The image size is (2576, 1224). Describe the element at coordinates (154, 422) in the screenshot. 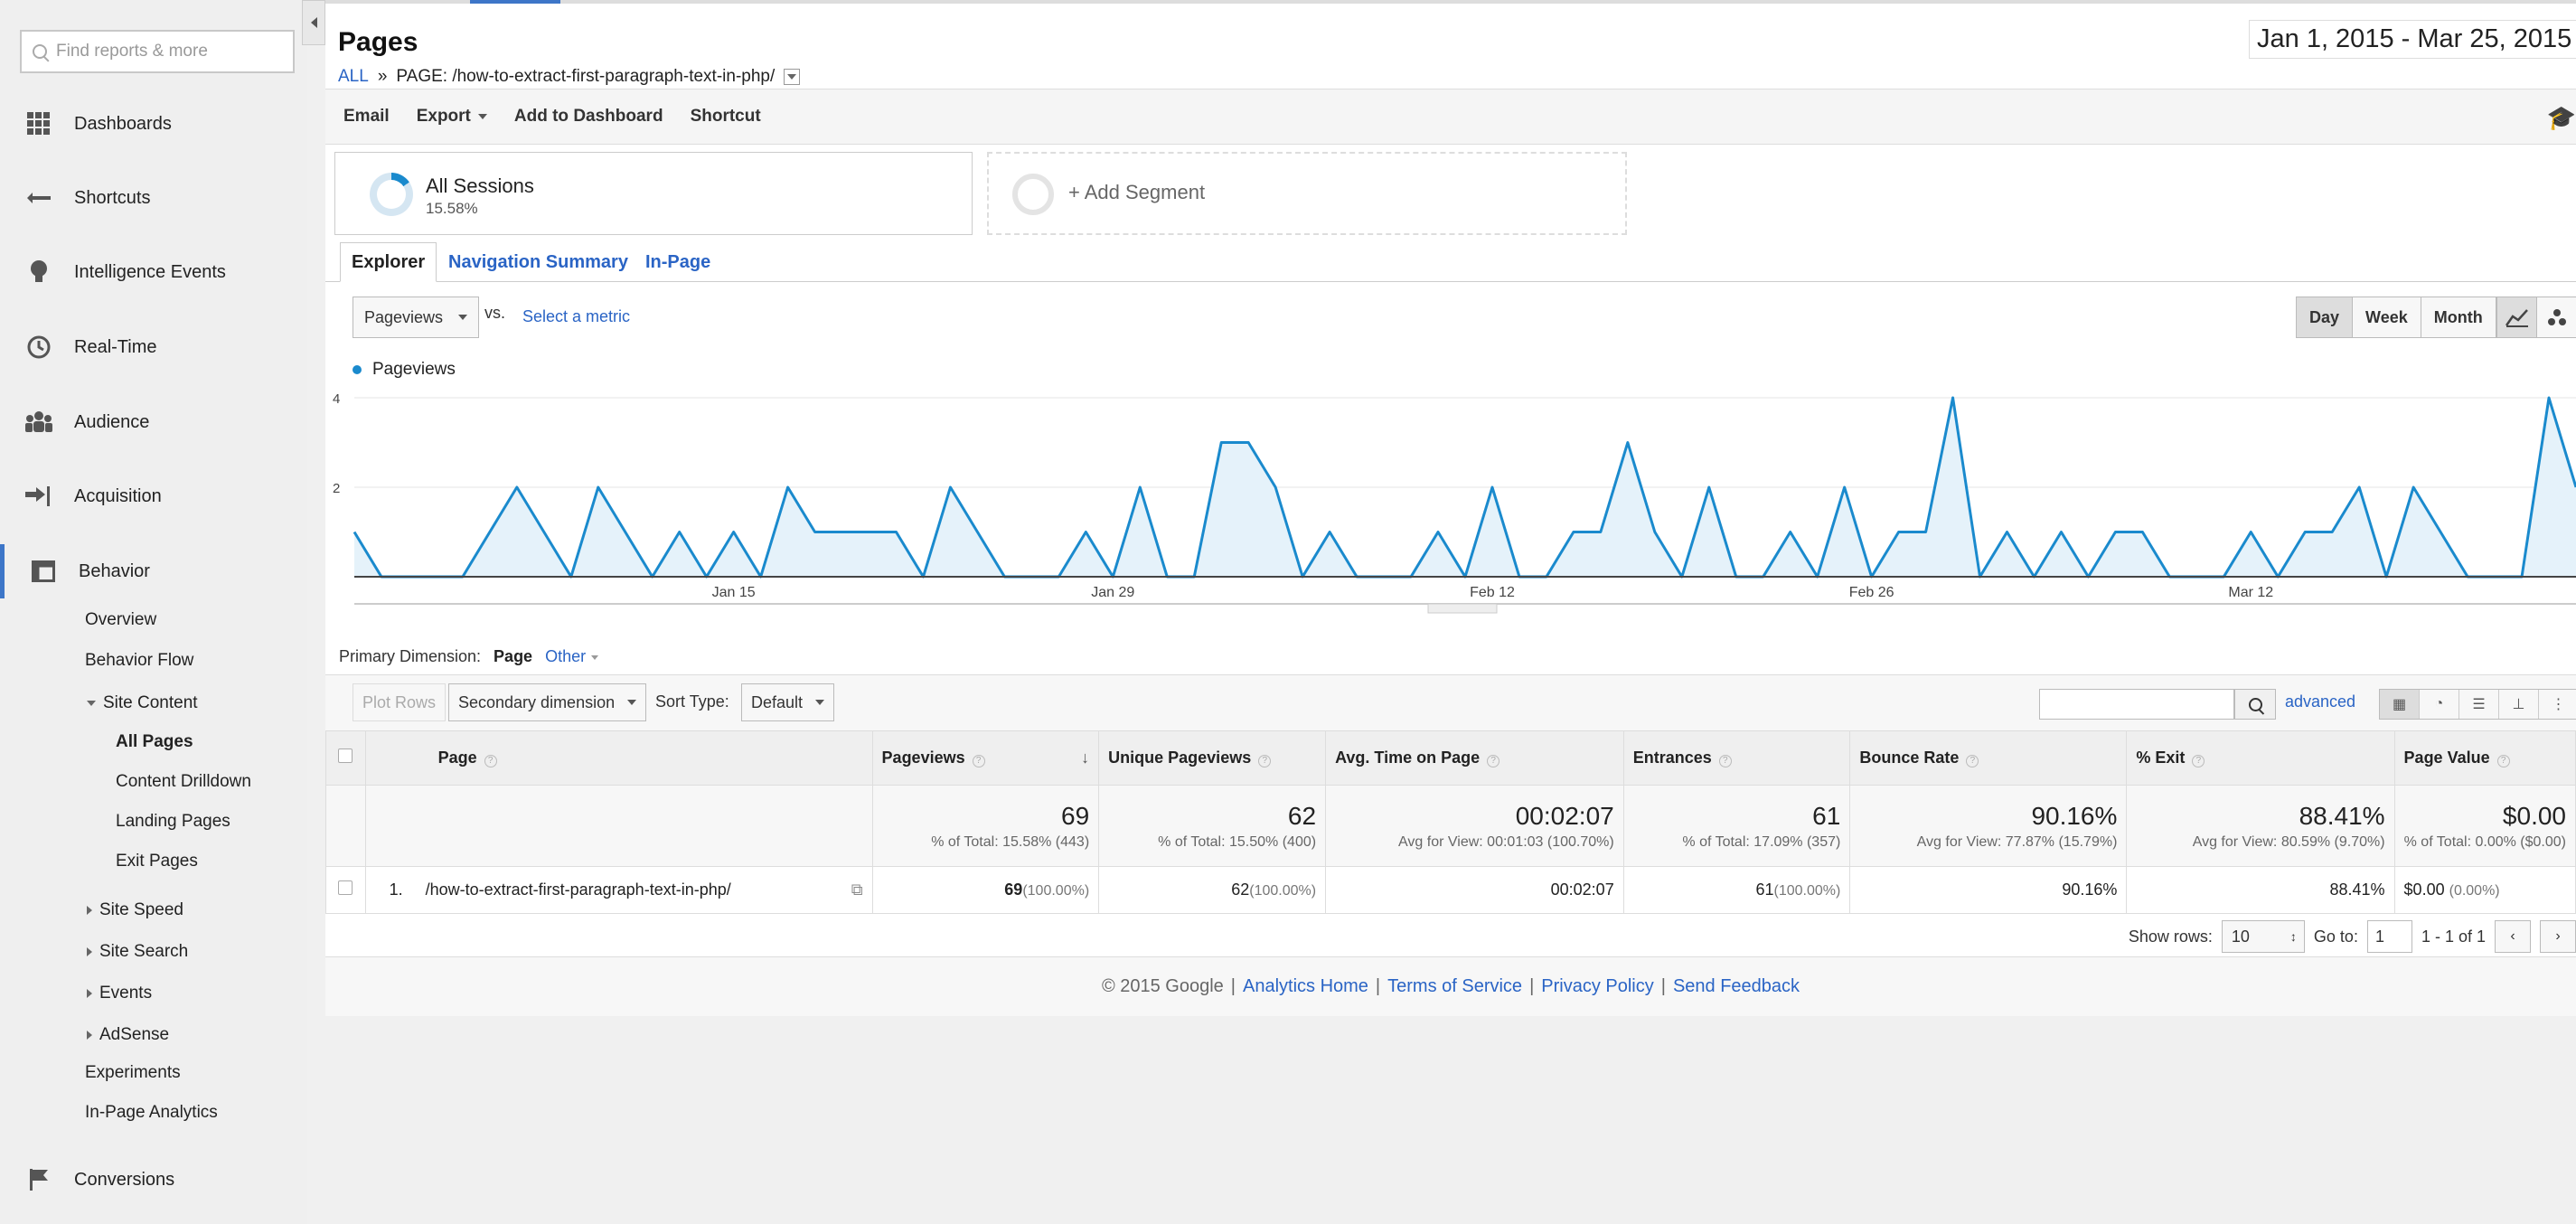

I see `nav-audience: Audience` at that location.